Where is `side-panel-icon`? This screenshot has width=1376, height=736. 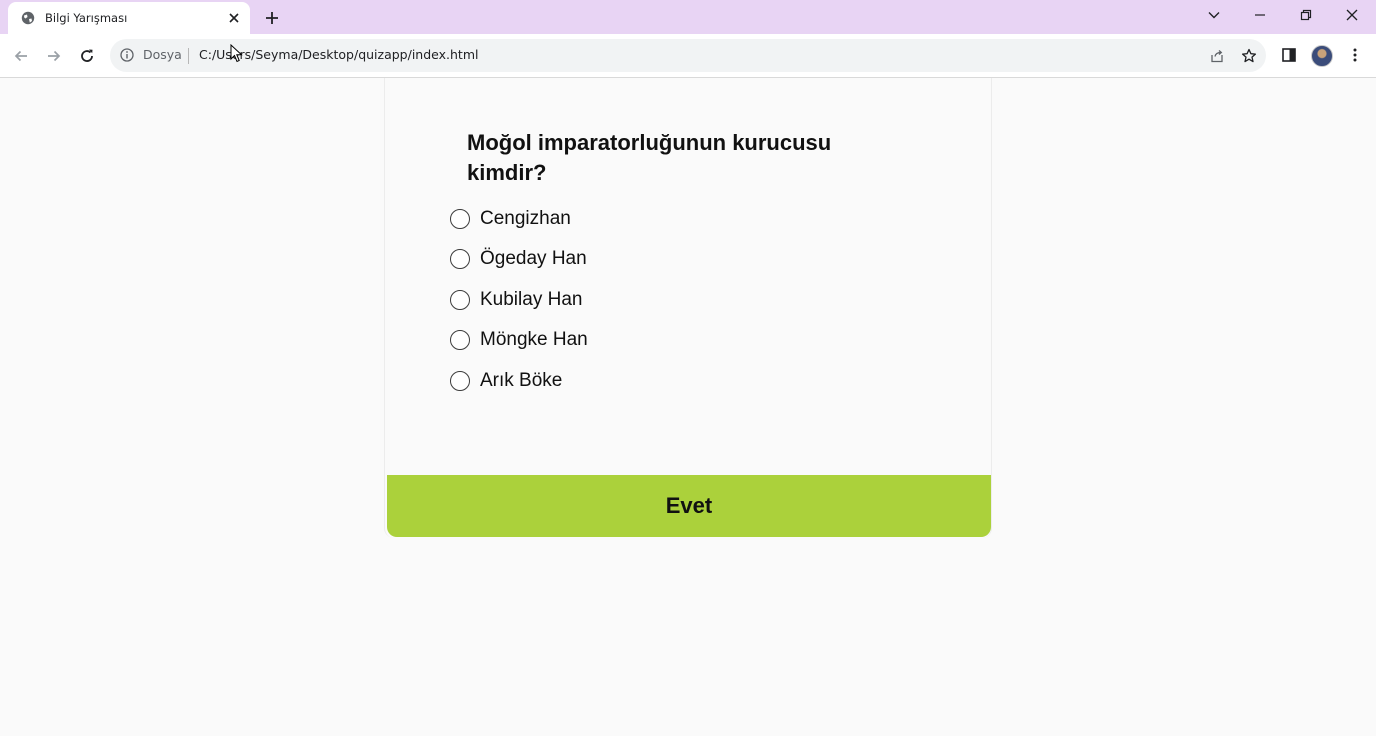
side-panel-icon is located at coordinates (1289, 55).